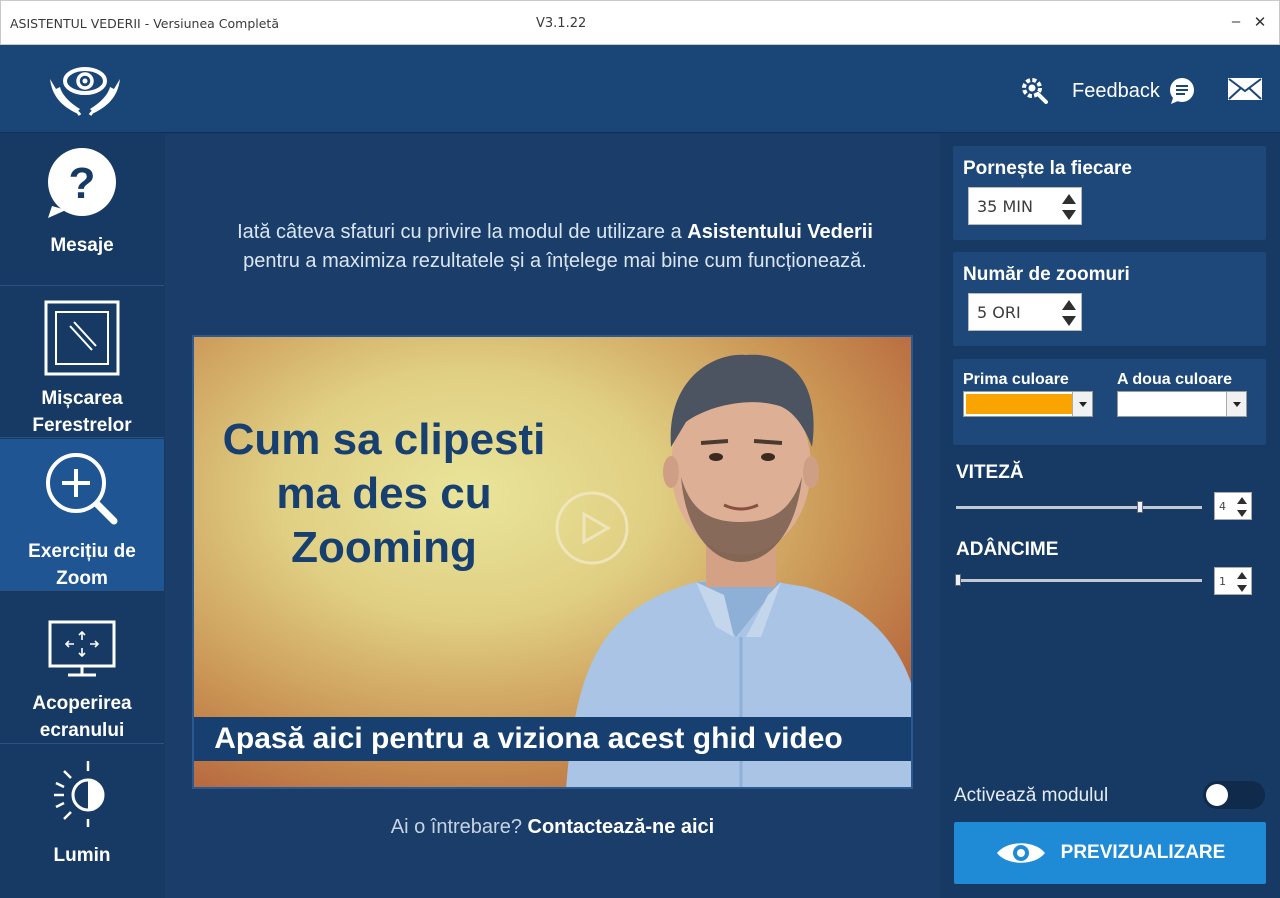 This screenshot has width=1280, height=898. What do you see at coordinates (144, 23) in the screenshot?
I see `window-title: ASISTENTUL VEDERII - Versiunea Completă` at bounding box center [144, 23].